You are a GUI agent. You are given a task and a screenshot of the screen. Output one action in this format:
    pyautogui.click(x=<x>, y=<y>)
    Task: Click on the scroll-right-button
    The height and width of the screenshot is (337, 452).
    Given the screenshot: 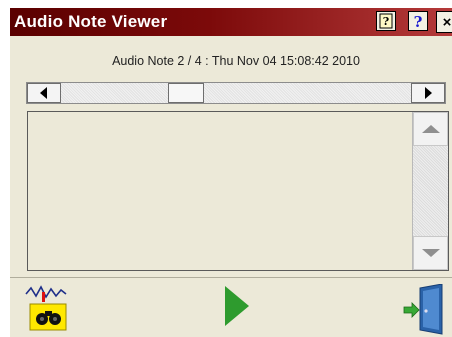 What is the action you would take?
    pyautogui.click(x=428, y=93)
    